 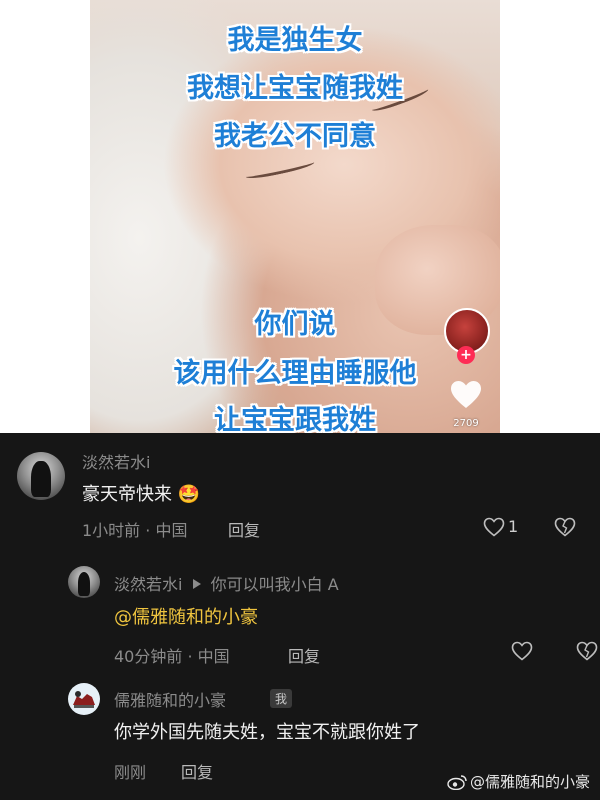 I want to click on comment-text: 豪天帝快来 🤩, so click(x=141, y=493).